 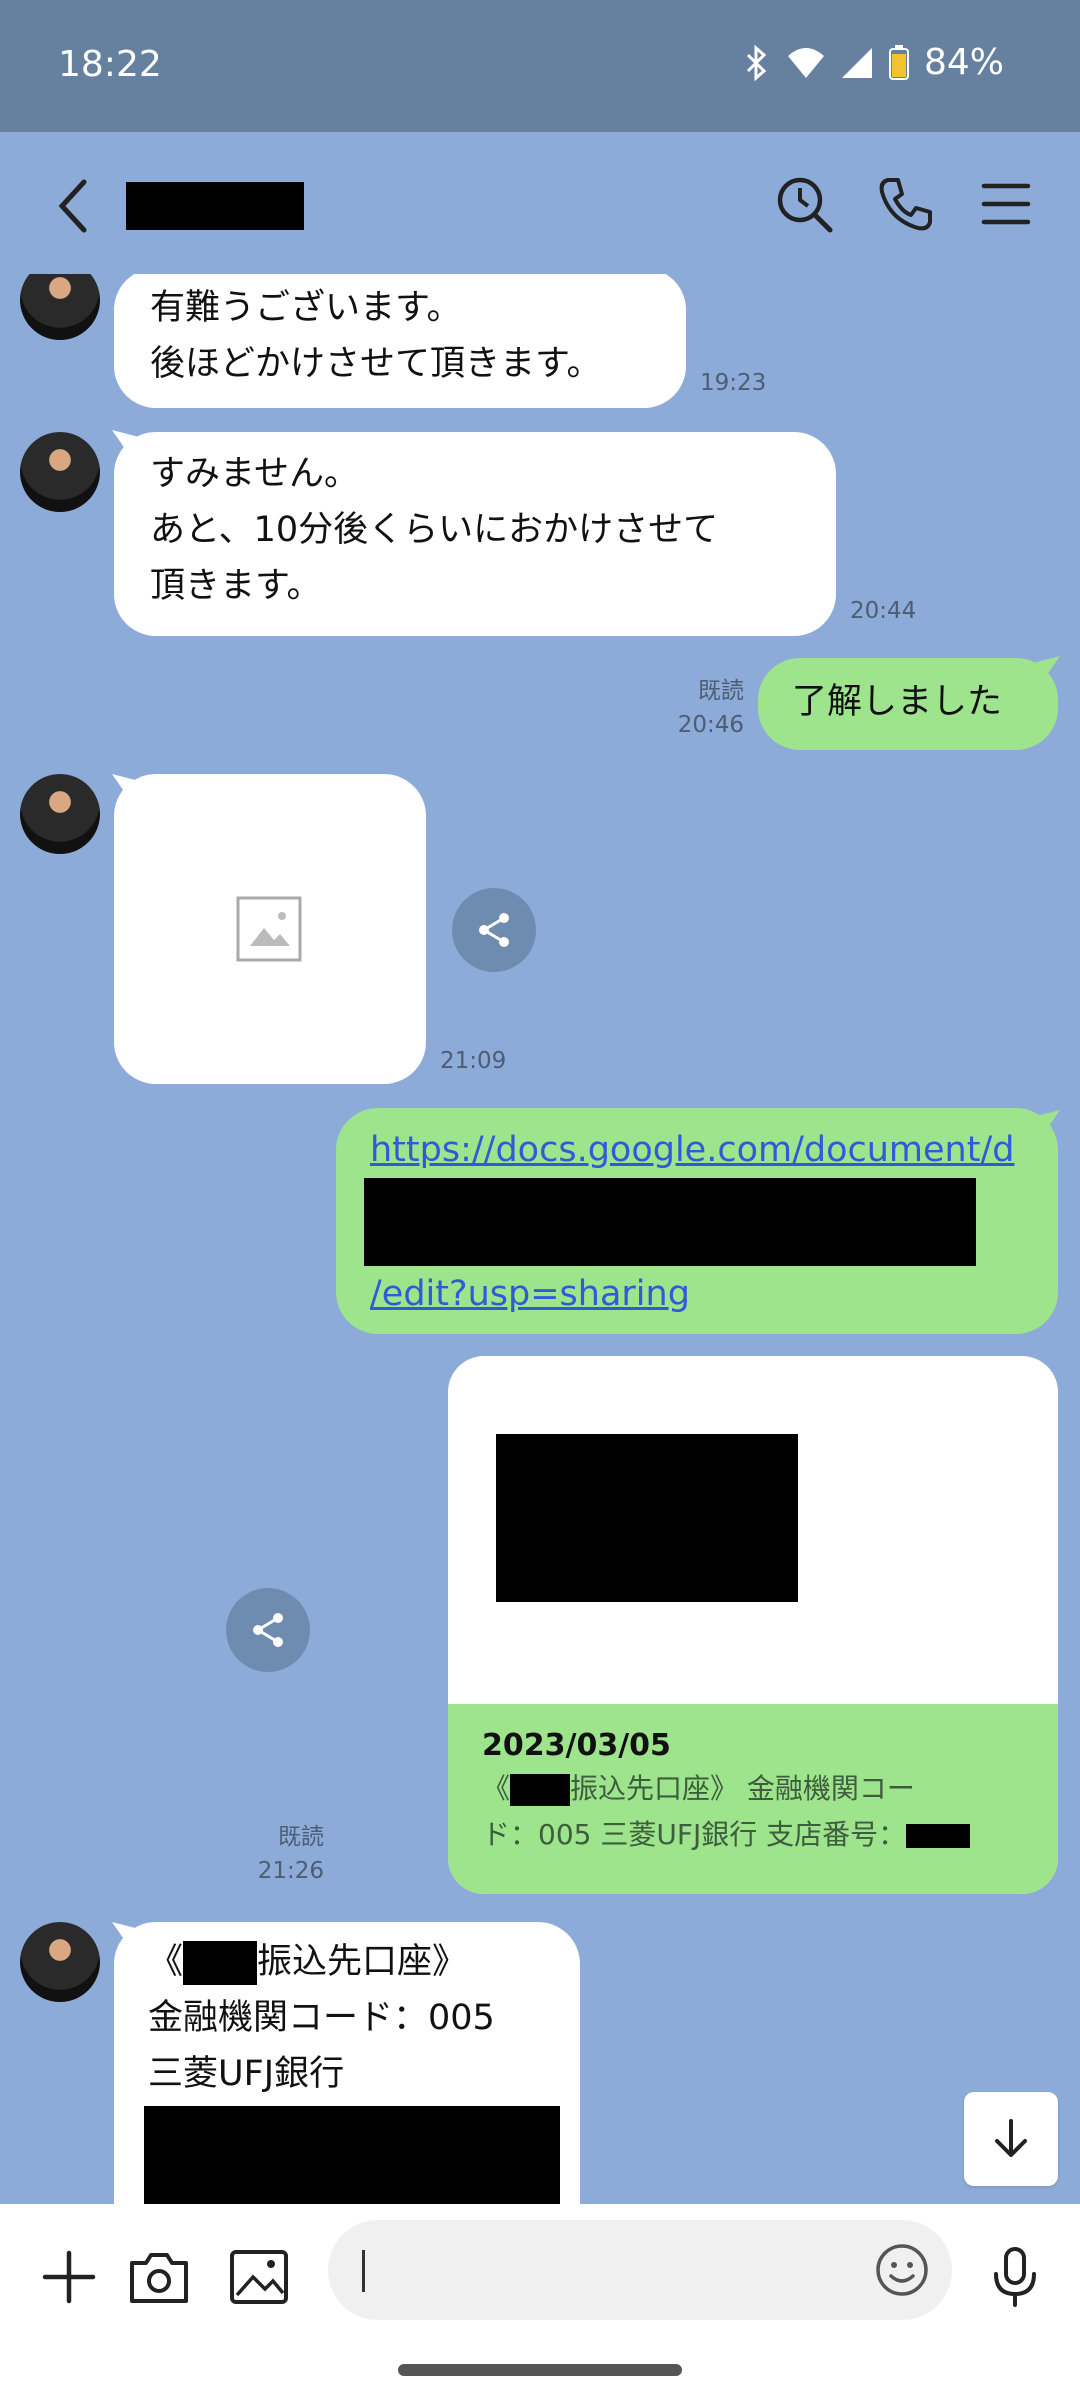 I want to click on read-receipt: 既読 21:26, so click(x=272, y=1854).